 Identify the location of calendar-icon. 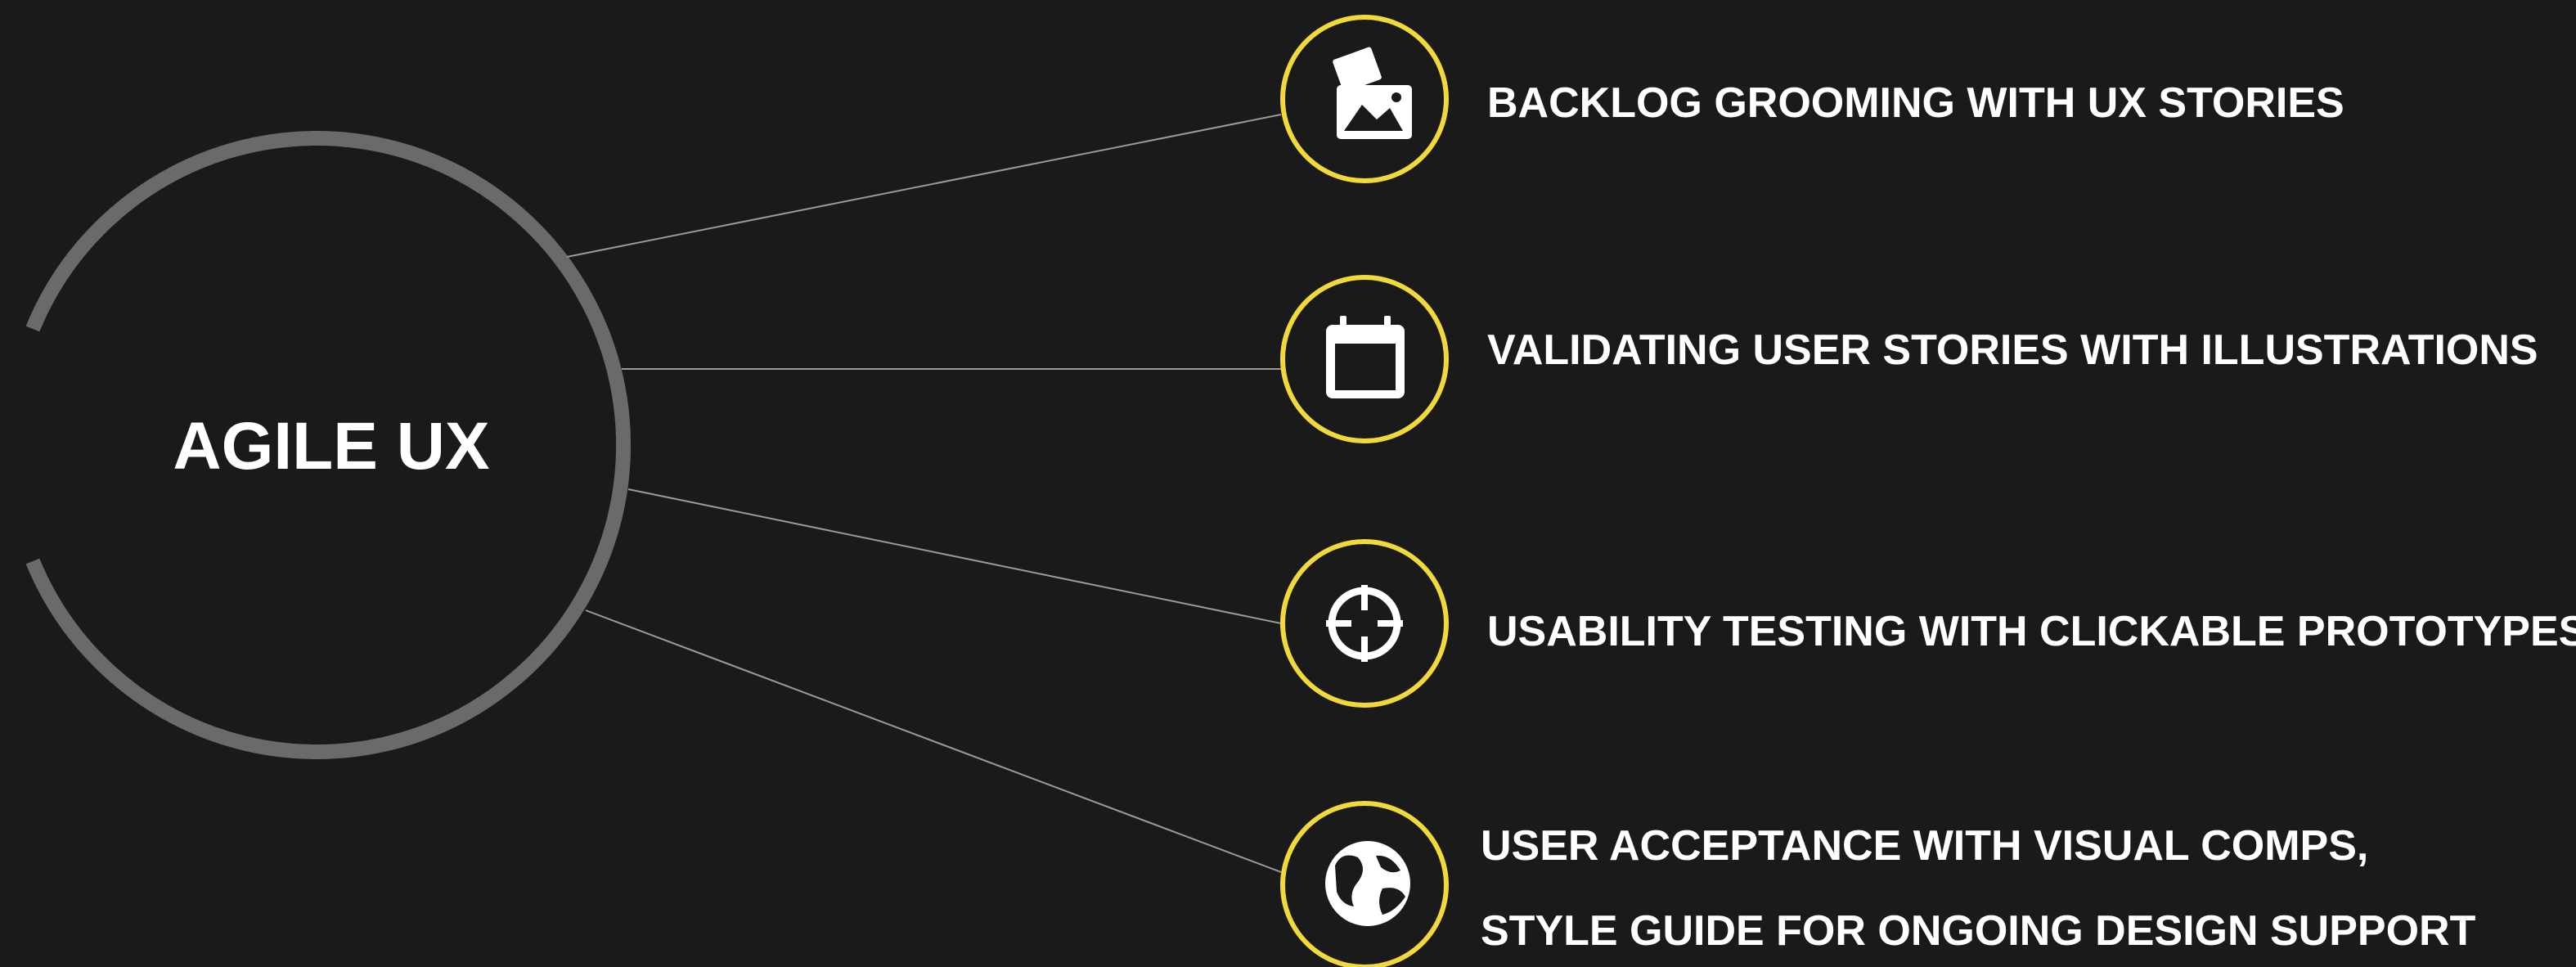
(1365, 357).